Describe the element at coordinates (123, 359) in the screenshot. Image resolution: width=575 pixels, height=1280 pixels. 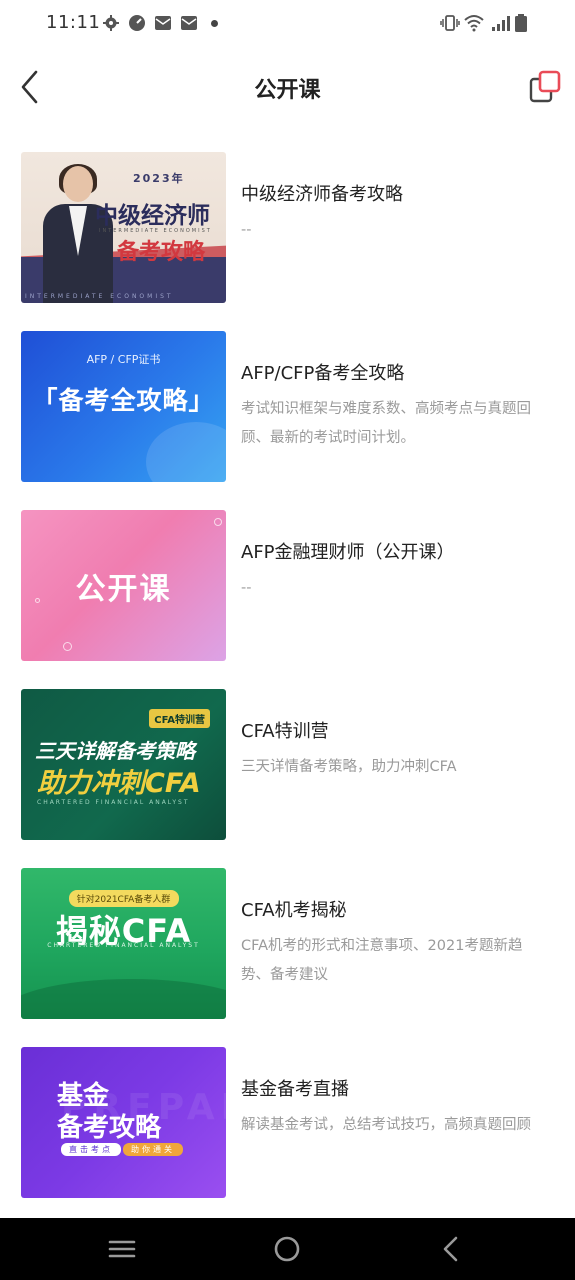
I see `thumb-top: AFP / CFP证书` at that location.